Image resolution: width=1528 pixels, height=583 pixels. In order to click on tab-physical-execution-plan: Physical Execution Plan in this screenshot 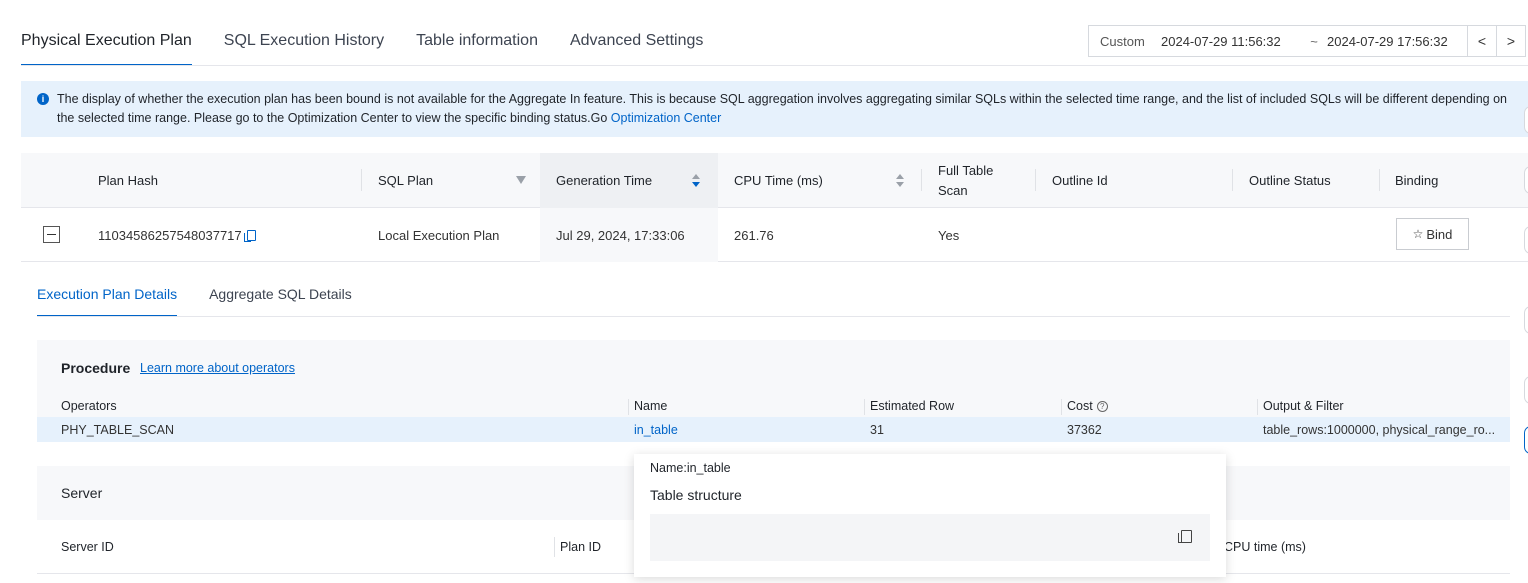, I will do `click(106, 33)`.